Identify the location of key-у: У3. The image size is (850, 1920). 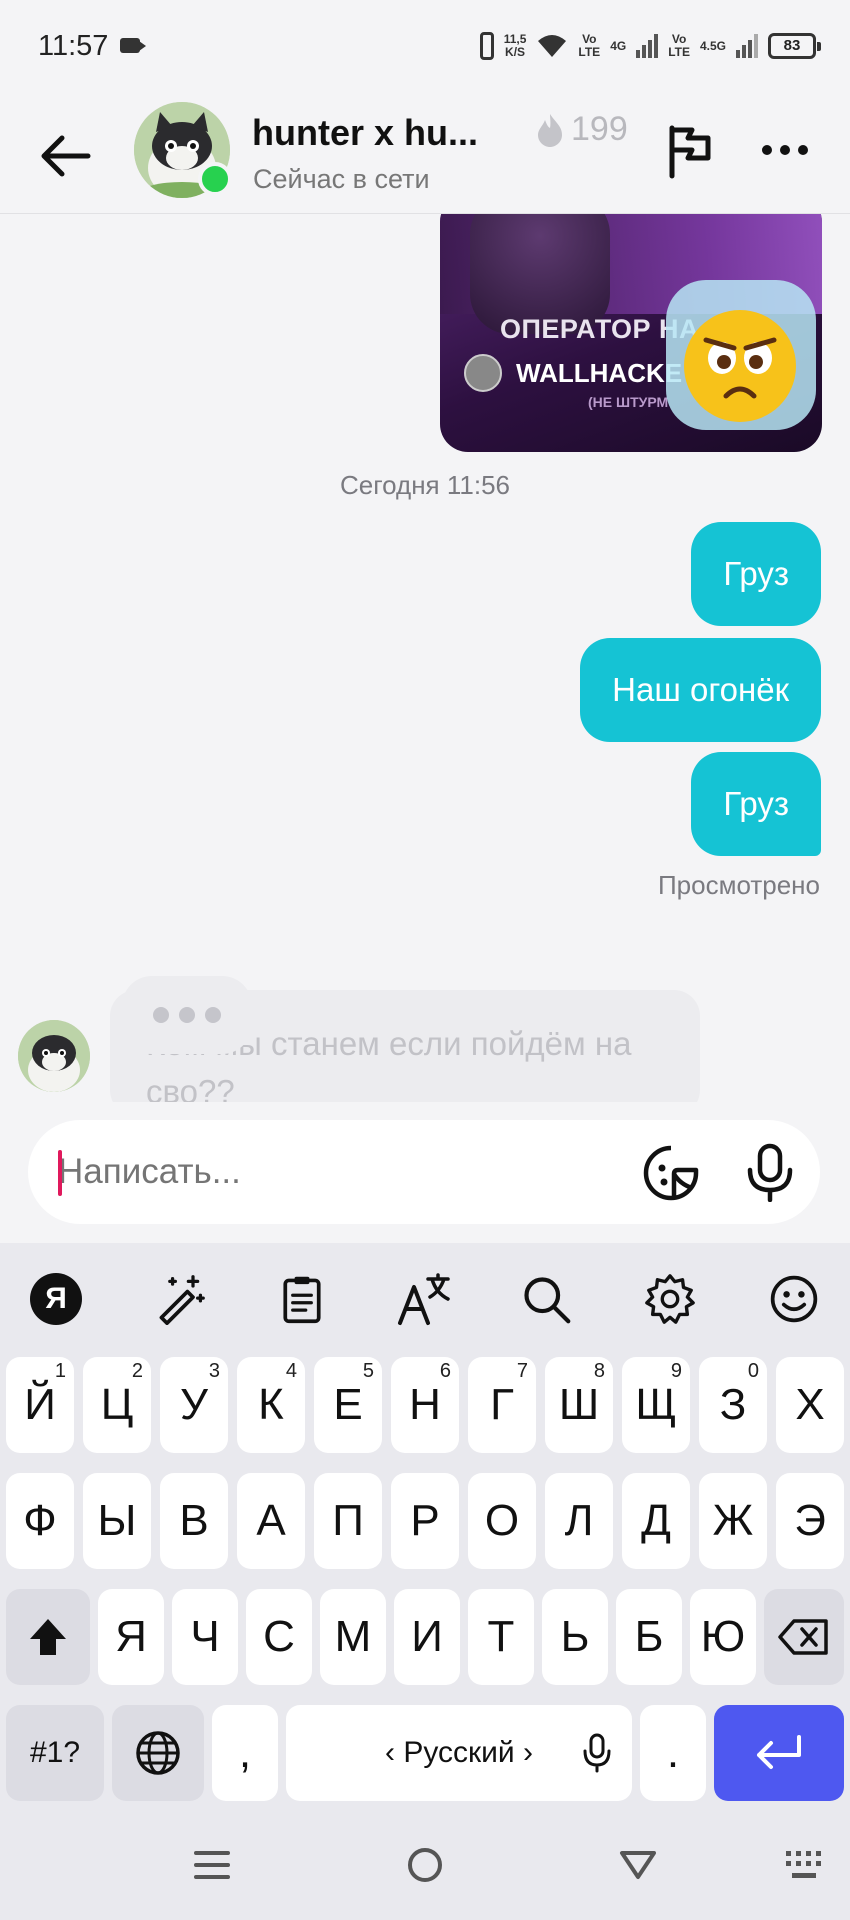
(194, 1405).